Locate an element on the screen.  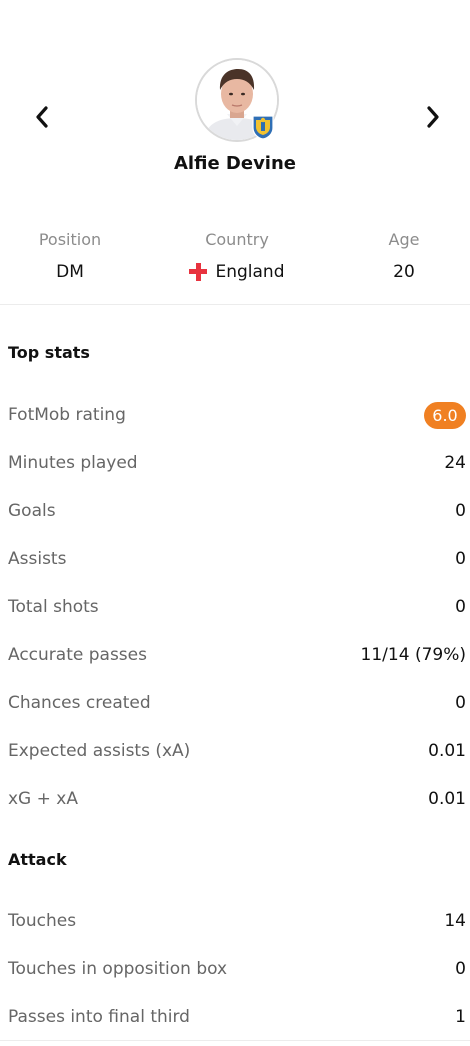
stat-row: Minutes played 24 is located at coordinates (237, 463).